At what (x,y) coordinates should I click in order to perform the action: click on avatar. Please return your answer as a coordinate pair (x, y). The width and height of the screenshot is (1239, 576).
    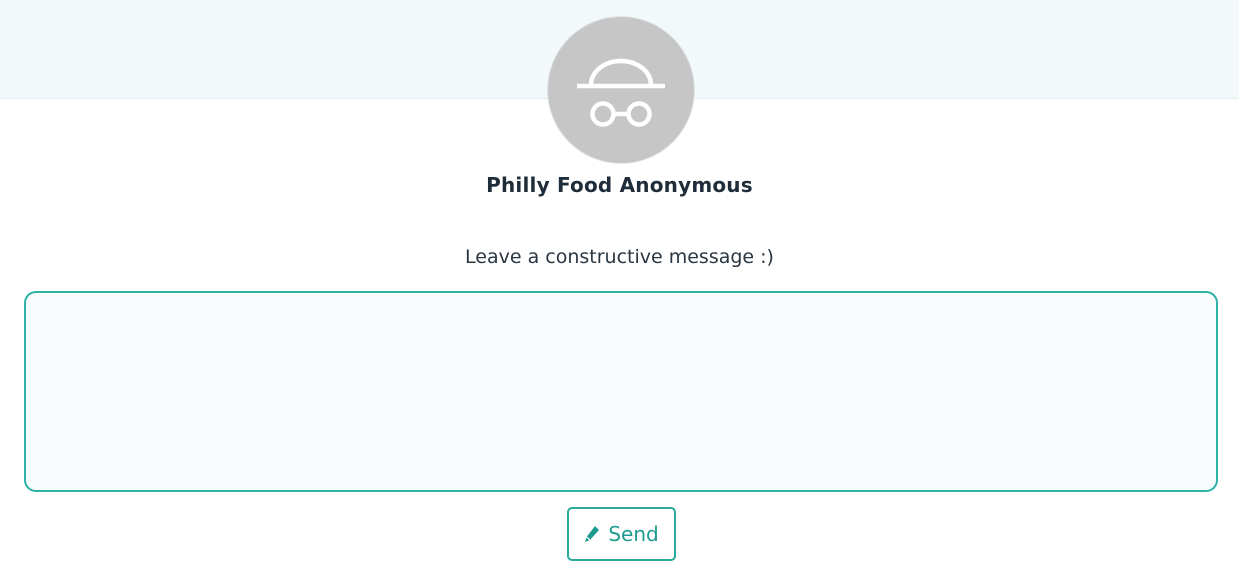
    Looking at the image, I should click on (621, 90).